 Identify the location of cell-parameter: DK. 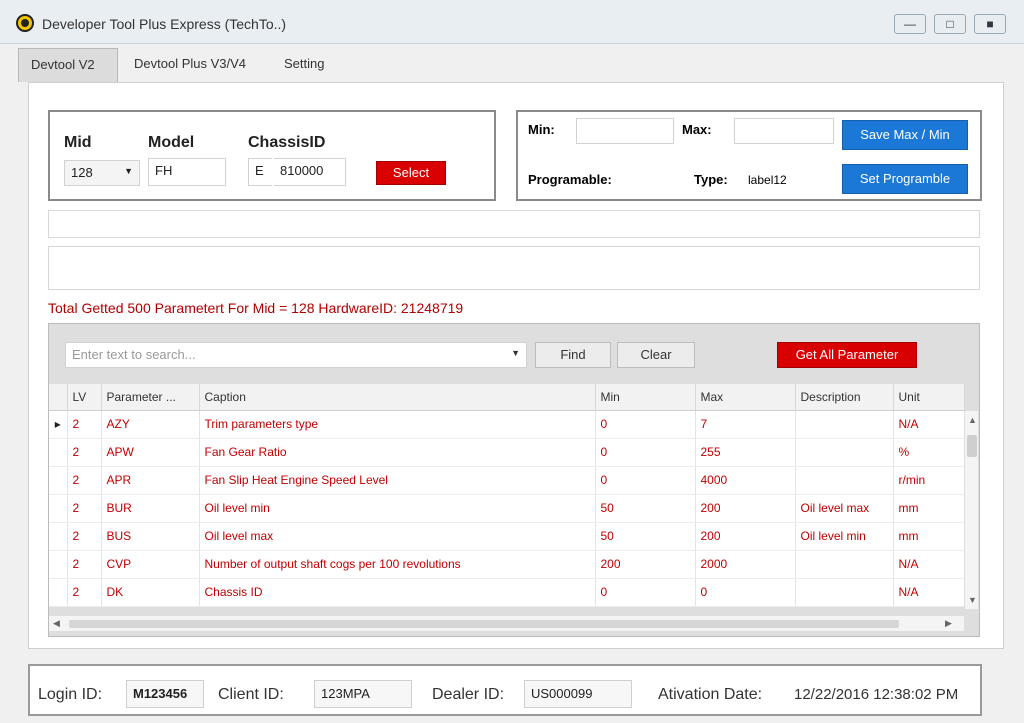
(150, 592).